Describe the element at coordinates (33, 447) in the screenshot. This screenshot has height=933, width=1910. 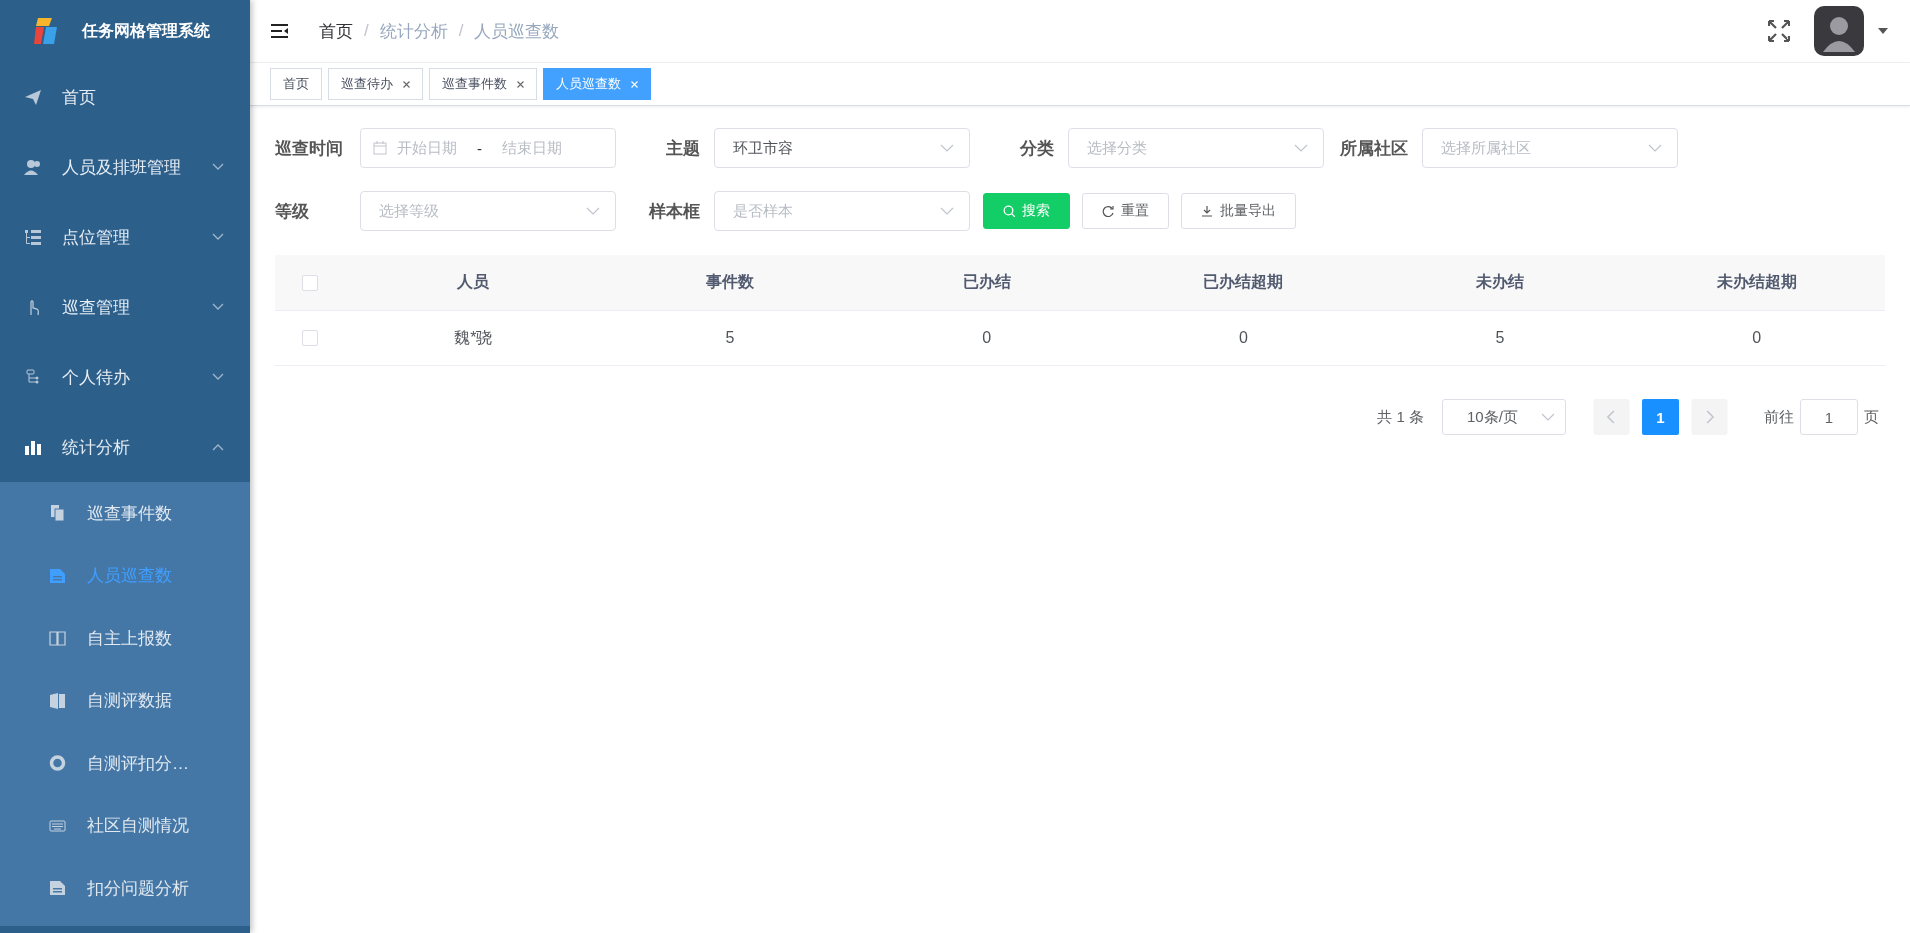
I see `bar-chart-icon` at that location.